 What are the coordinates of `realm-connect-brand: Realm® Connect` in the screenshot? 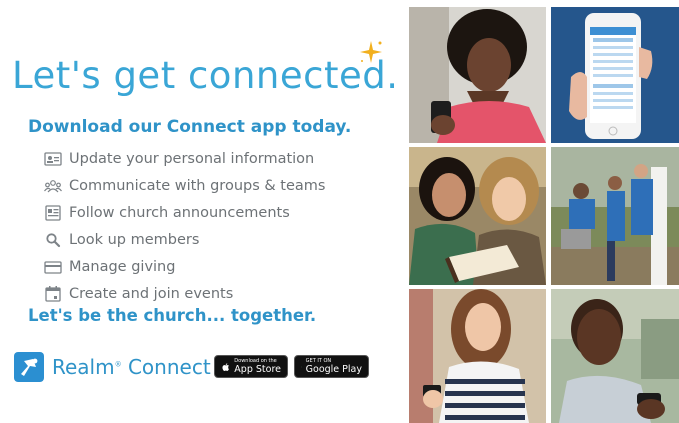 It's located at (112, 367).